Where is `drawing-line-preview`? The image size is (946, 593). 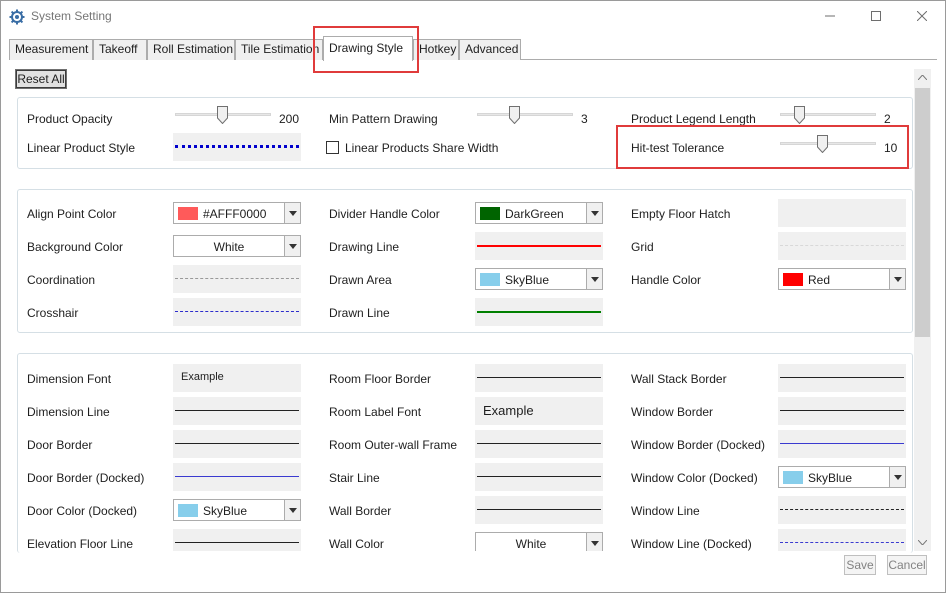 drawing-line-preview is located at coordinates (539, 246).